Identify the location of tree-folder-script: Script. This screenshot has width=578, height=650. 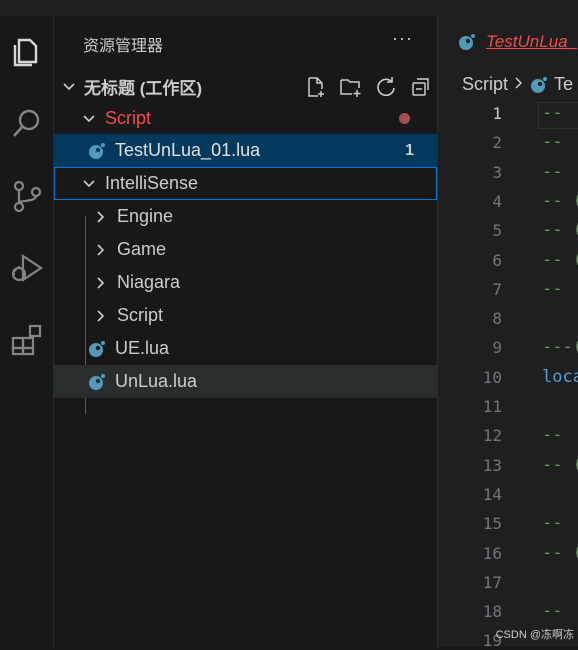
(245, 118).